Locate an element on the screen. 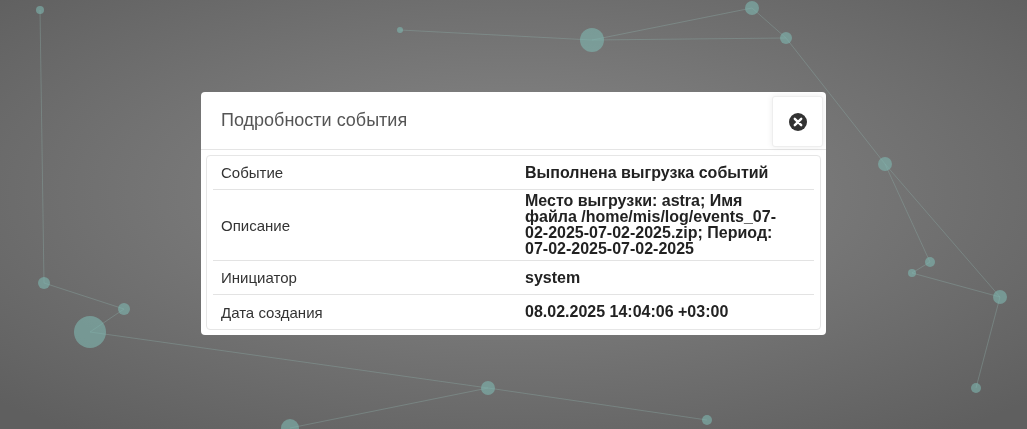 The width and height of the screenshot is (1027, 429). dialog-title: Подробности события is located at coordinates (314, 120).